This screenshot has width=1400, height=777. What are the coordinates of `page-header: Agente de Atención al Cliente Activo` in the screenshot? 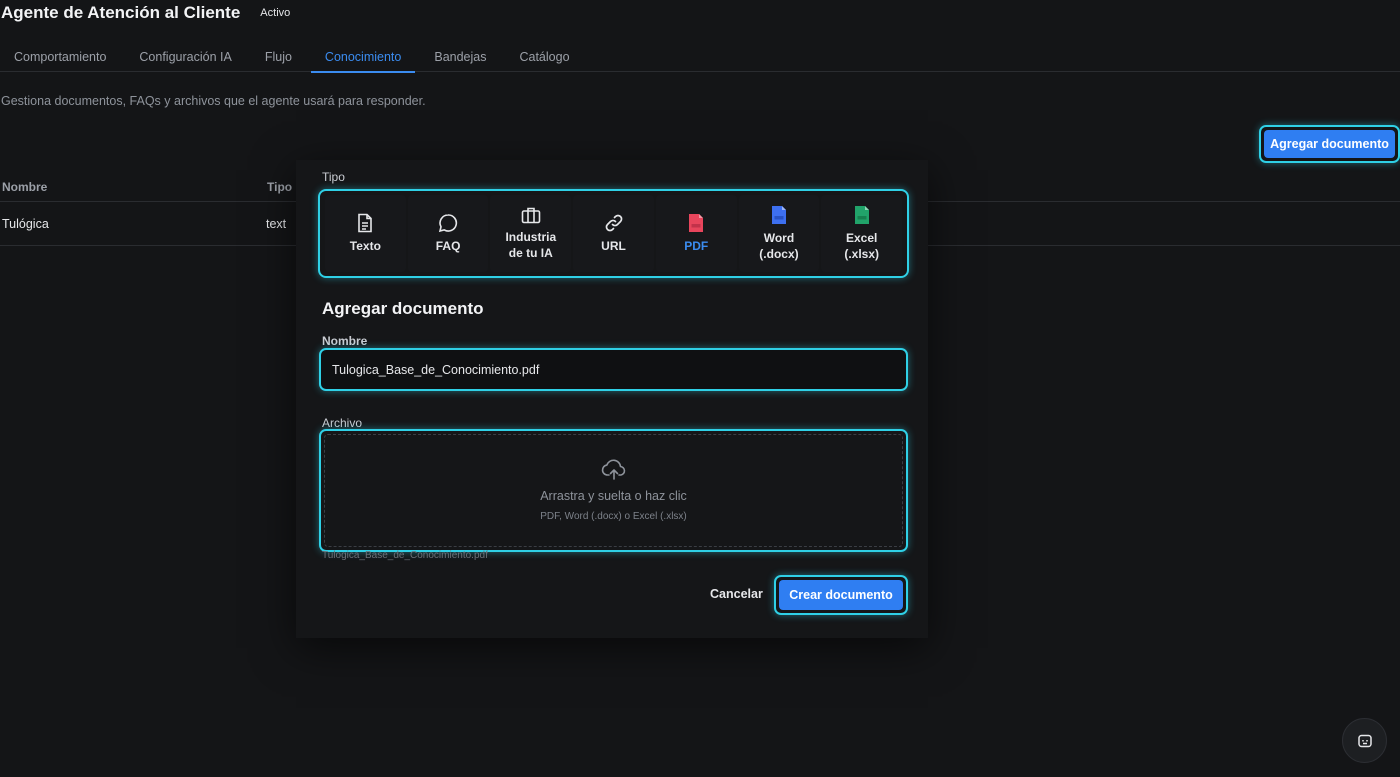 It's located at (145, 13).